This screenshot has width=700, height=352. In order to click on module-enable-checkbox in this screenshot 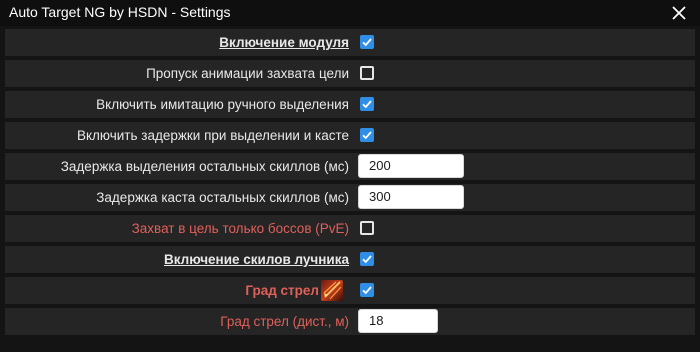, I will do `click(367, 42)`.